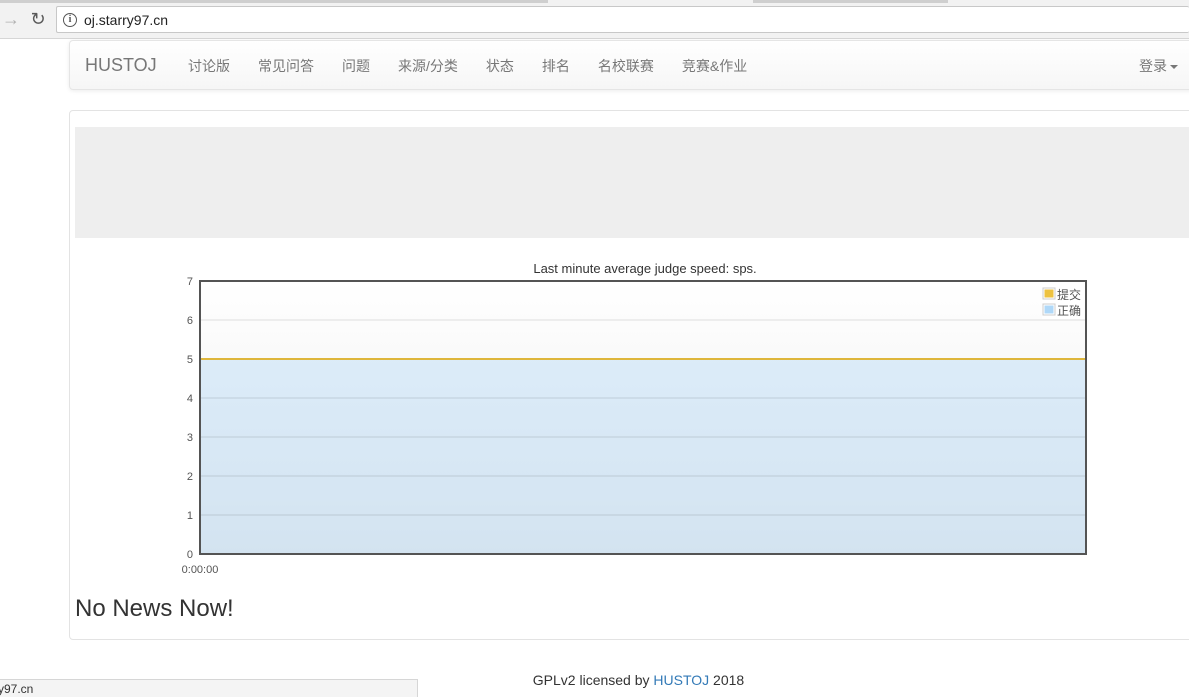 The image size is (1189, 697). Describe the element at coordinates (190, 360) in the screenshot. I see `y-tick-label: 5` at that location.